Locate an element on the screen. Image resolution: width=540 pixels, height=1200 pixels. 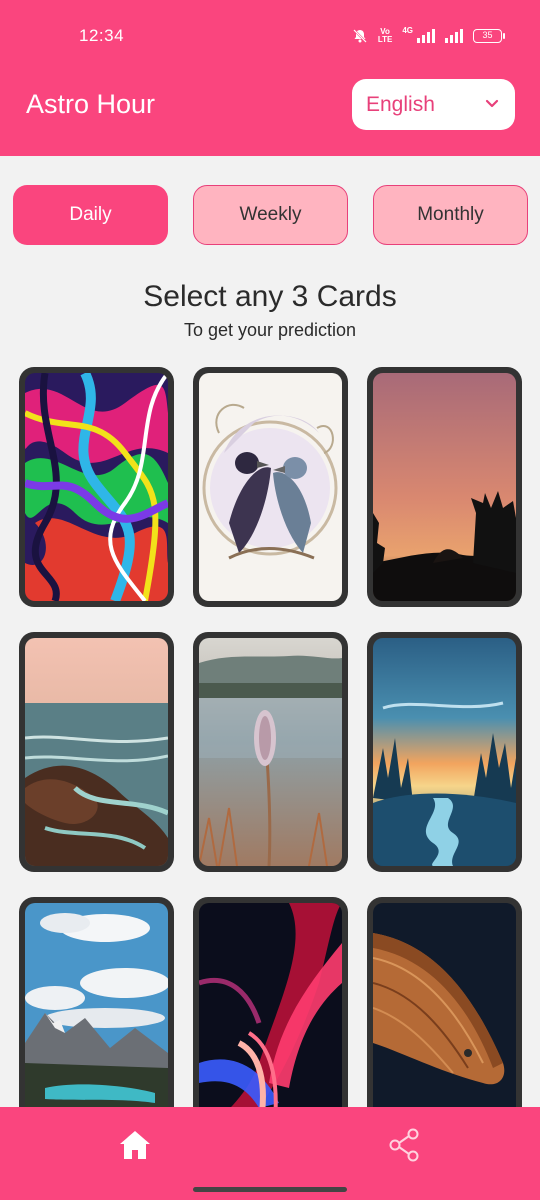
tab-daily: Daily is located at coordinates (90, 215).